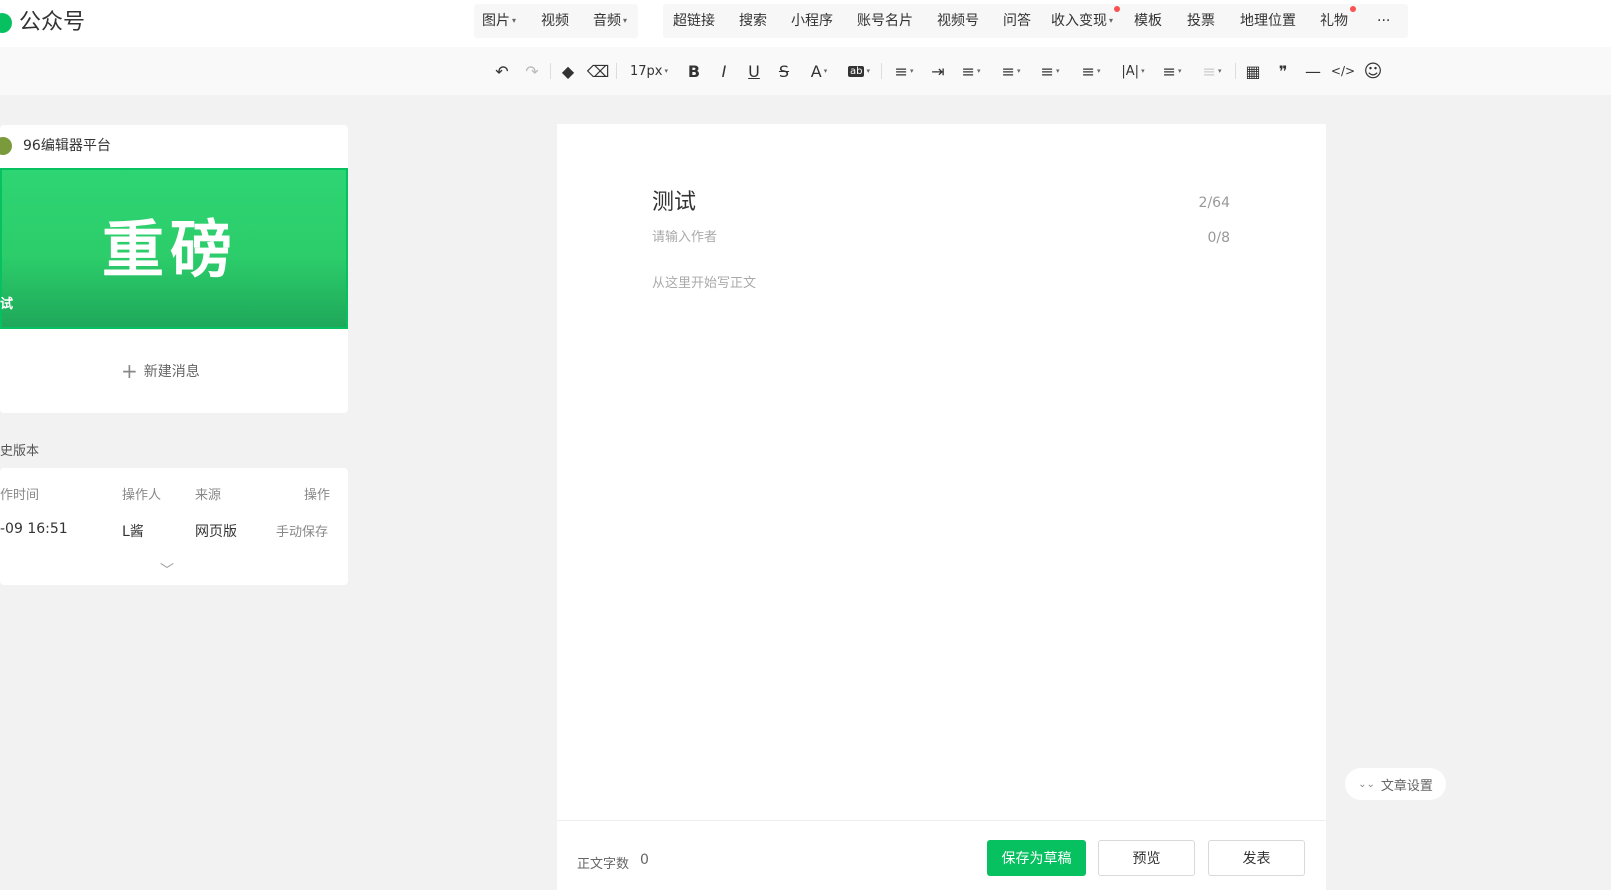 This screenshot has width=1611, height=890. What do you see at coordinates (1017, 21) in the screenshot?
I see `menu-qa: 问答` at bounding box center [1017, 21].